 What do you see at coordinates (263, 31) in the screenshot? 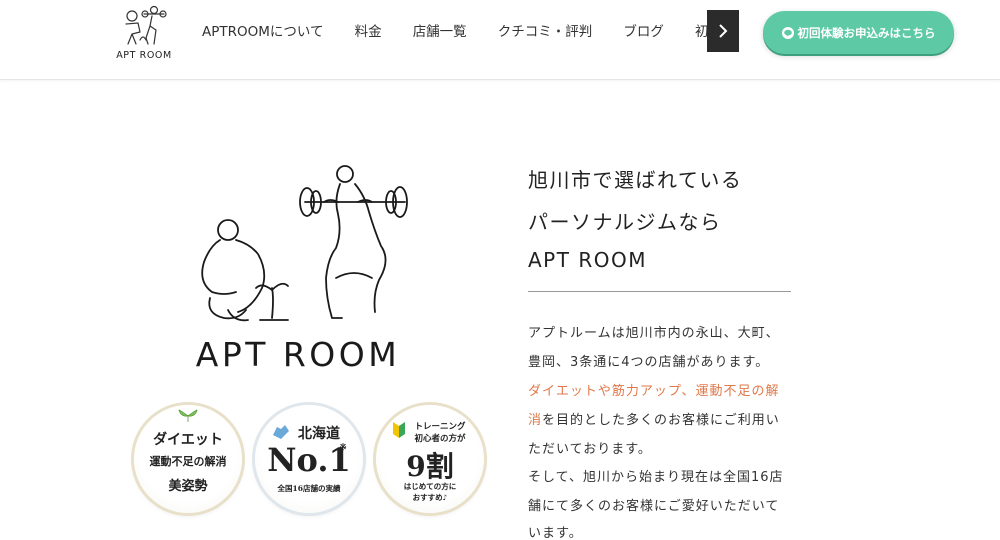
I see `nav-item-about: APTROOMについて` at bounding box center [263, 31].